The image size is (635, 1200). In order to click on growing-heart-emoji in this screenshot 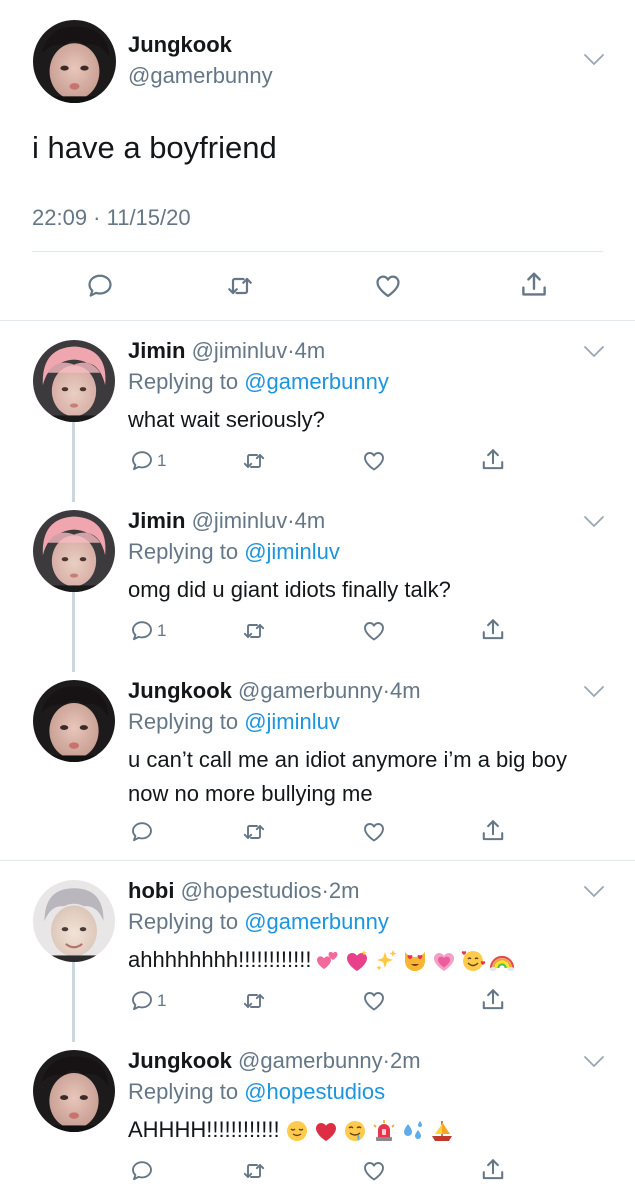, I will do `click(444, 962)`.